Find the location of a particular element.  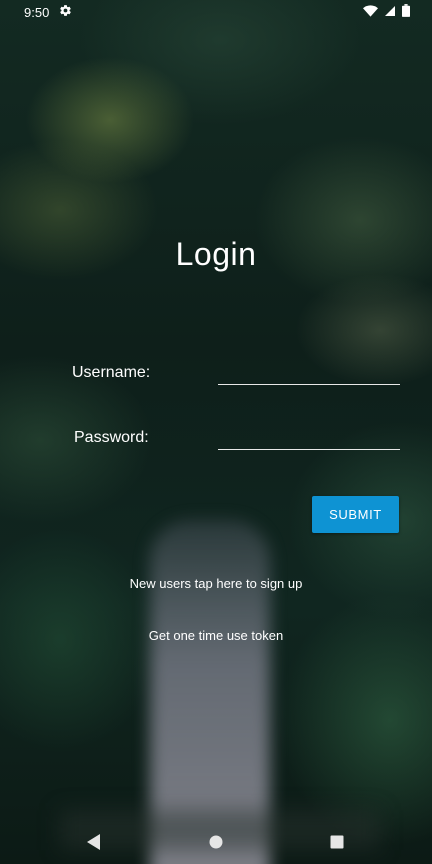

signup-link: New users tap here to sign up is located at coordinates (216, 583).